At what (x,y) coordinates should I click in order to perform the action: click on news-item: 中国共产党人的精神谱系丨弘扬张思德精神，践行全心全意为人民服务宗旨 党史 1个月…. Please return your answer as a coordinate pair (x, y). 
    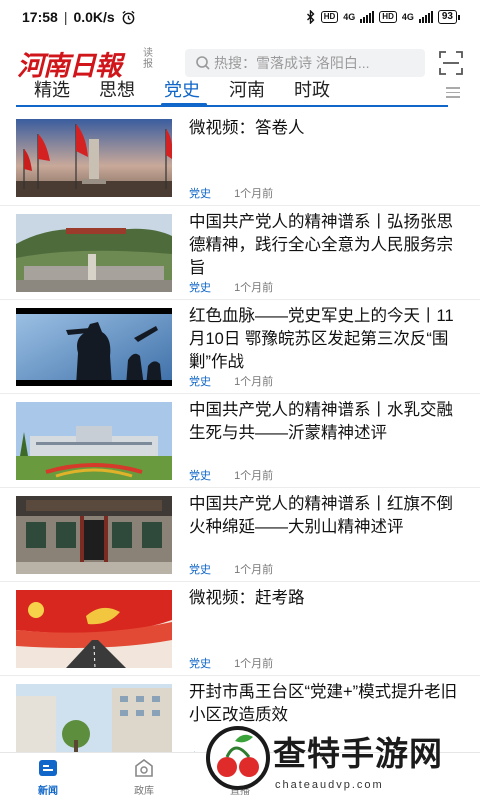
    Looking at the image, I should click on (240, 253).